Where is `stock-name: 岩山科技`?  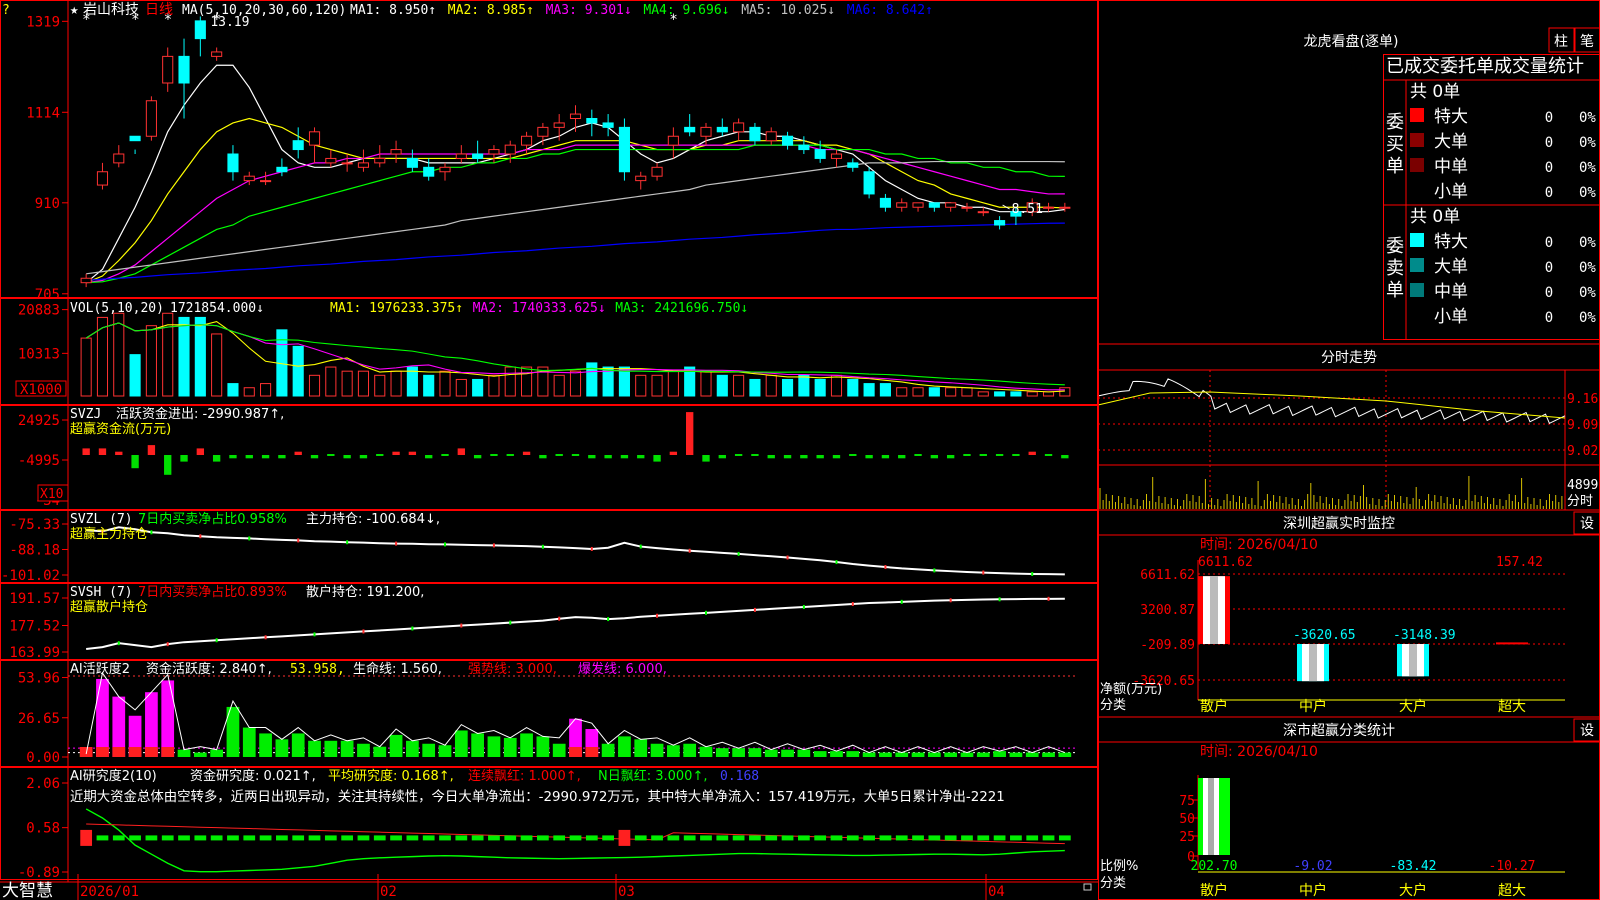 stock-name: 岩山科技 is located at coordinates (111, 10).